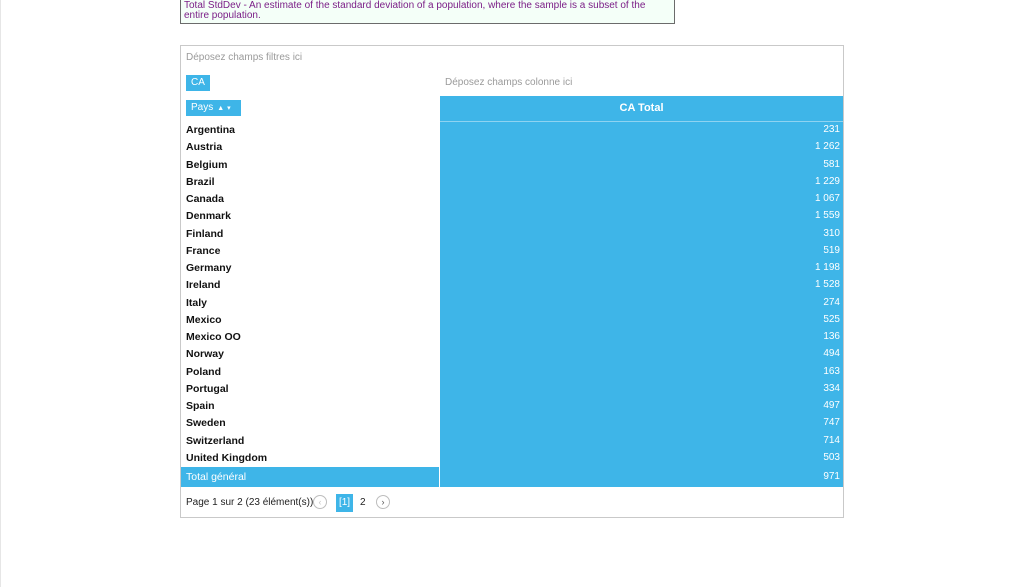  Describe the element at coordinates (827, 147) in the screenshot. I see `row-value: 1 262` at that location.